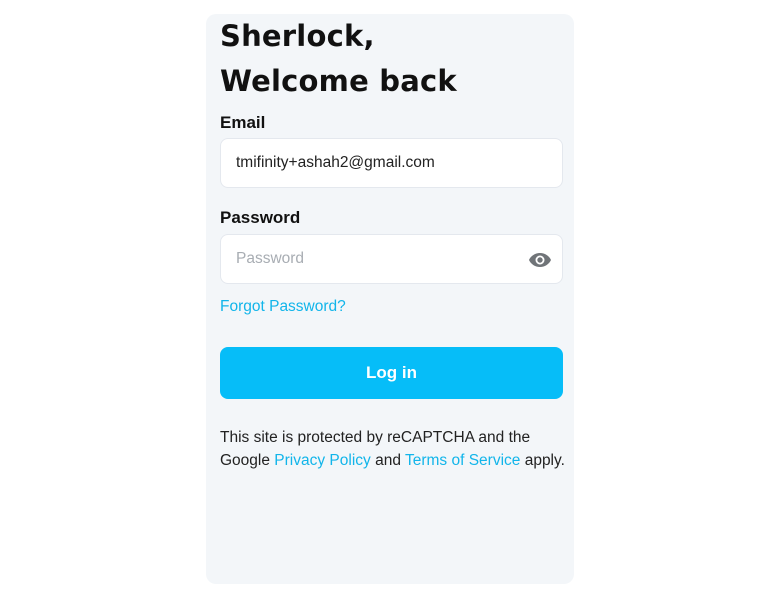 Image resolution: width=780 pixels, height=600 pixels. What do you see at coordinates (462, 460) in the screenshot?
I see `terms-of-service-link: Terms of Service` at bounding box center [462, 460].